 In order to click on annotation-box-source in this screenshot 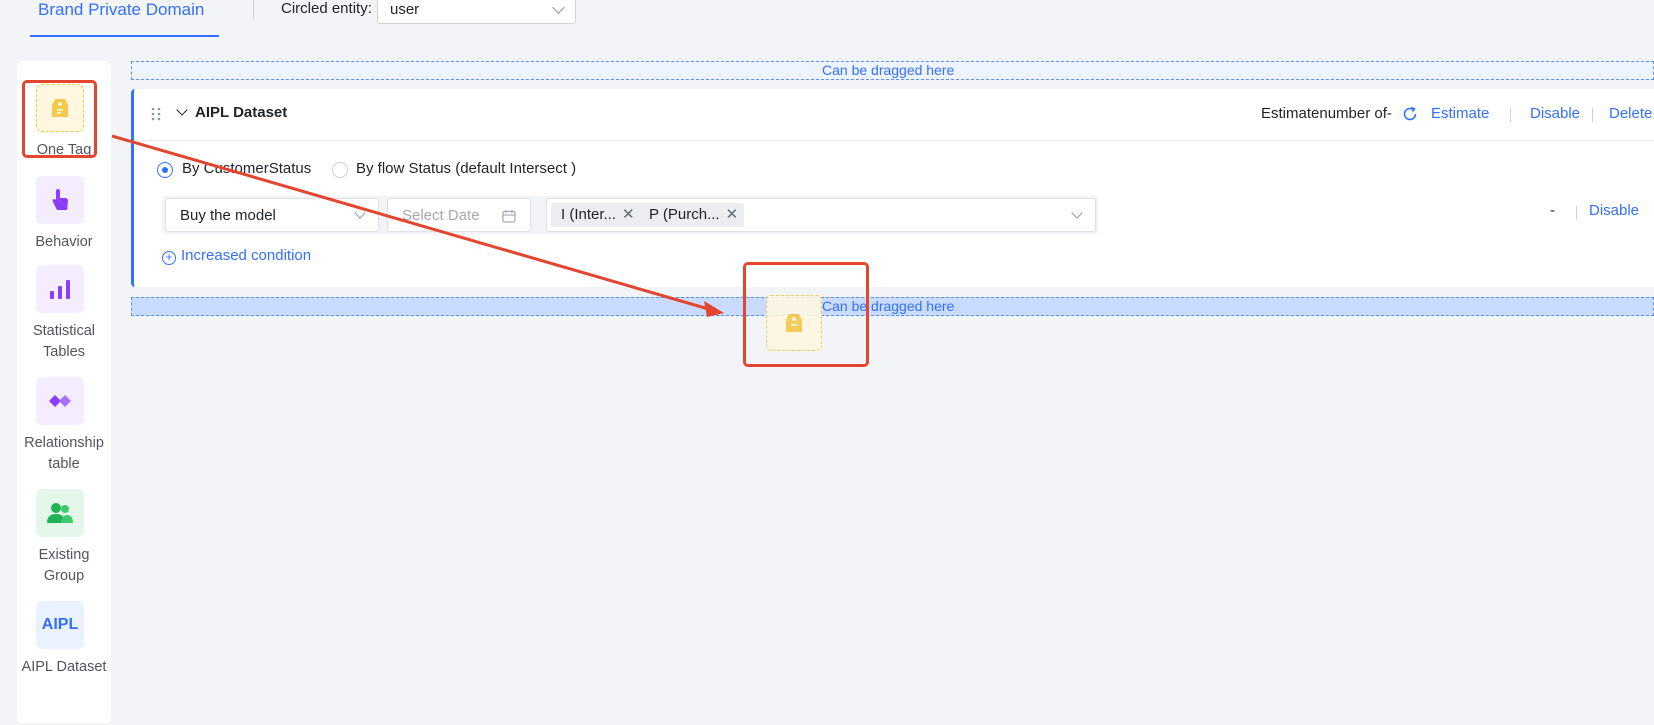, I will do `click(59, 119)`.